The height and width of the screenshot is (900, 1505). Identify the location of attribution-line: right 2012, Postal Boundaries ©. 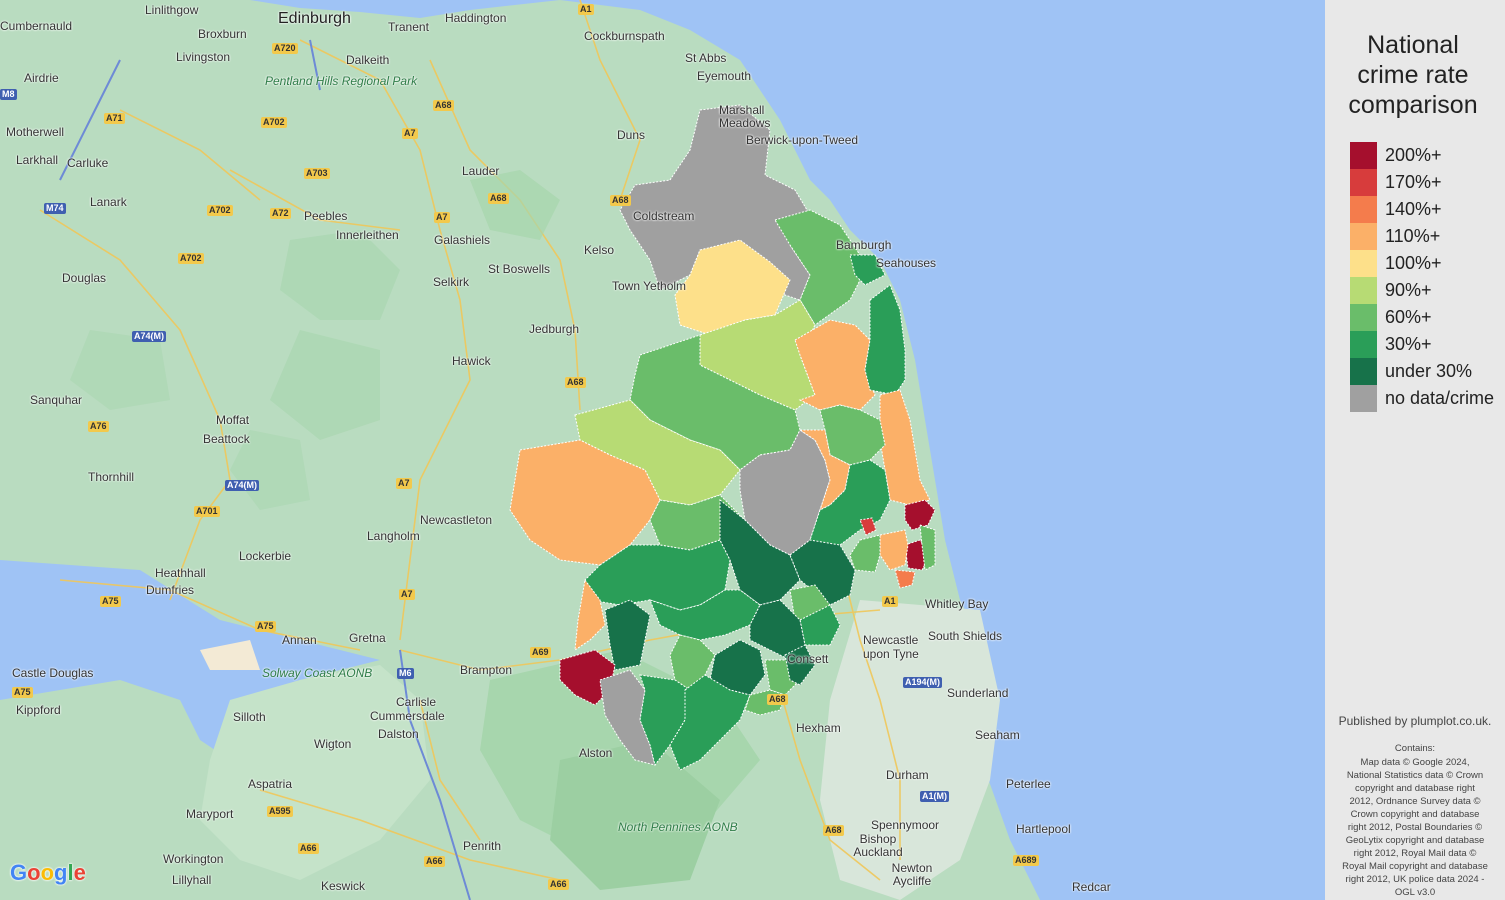
(1415, 827).